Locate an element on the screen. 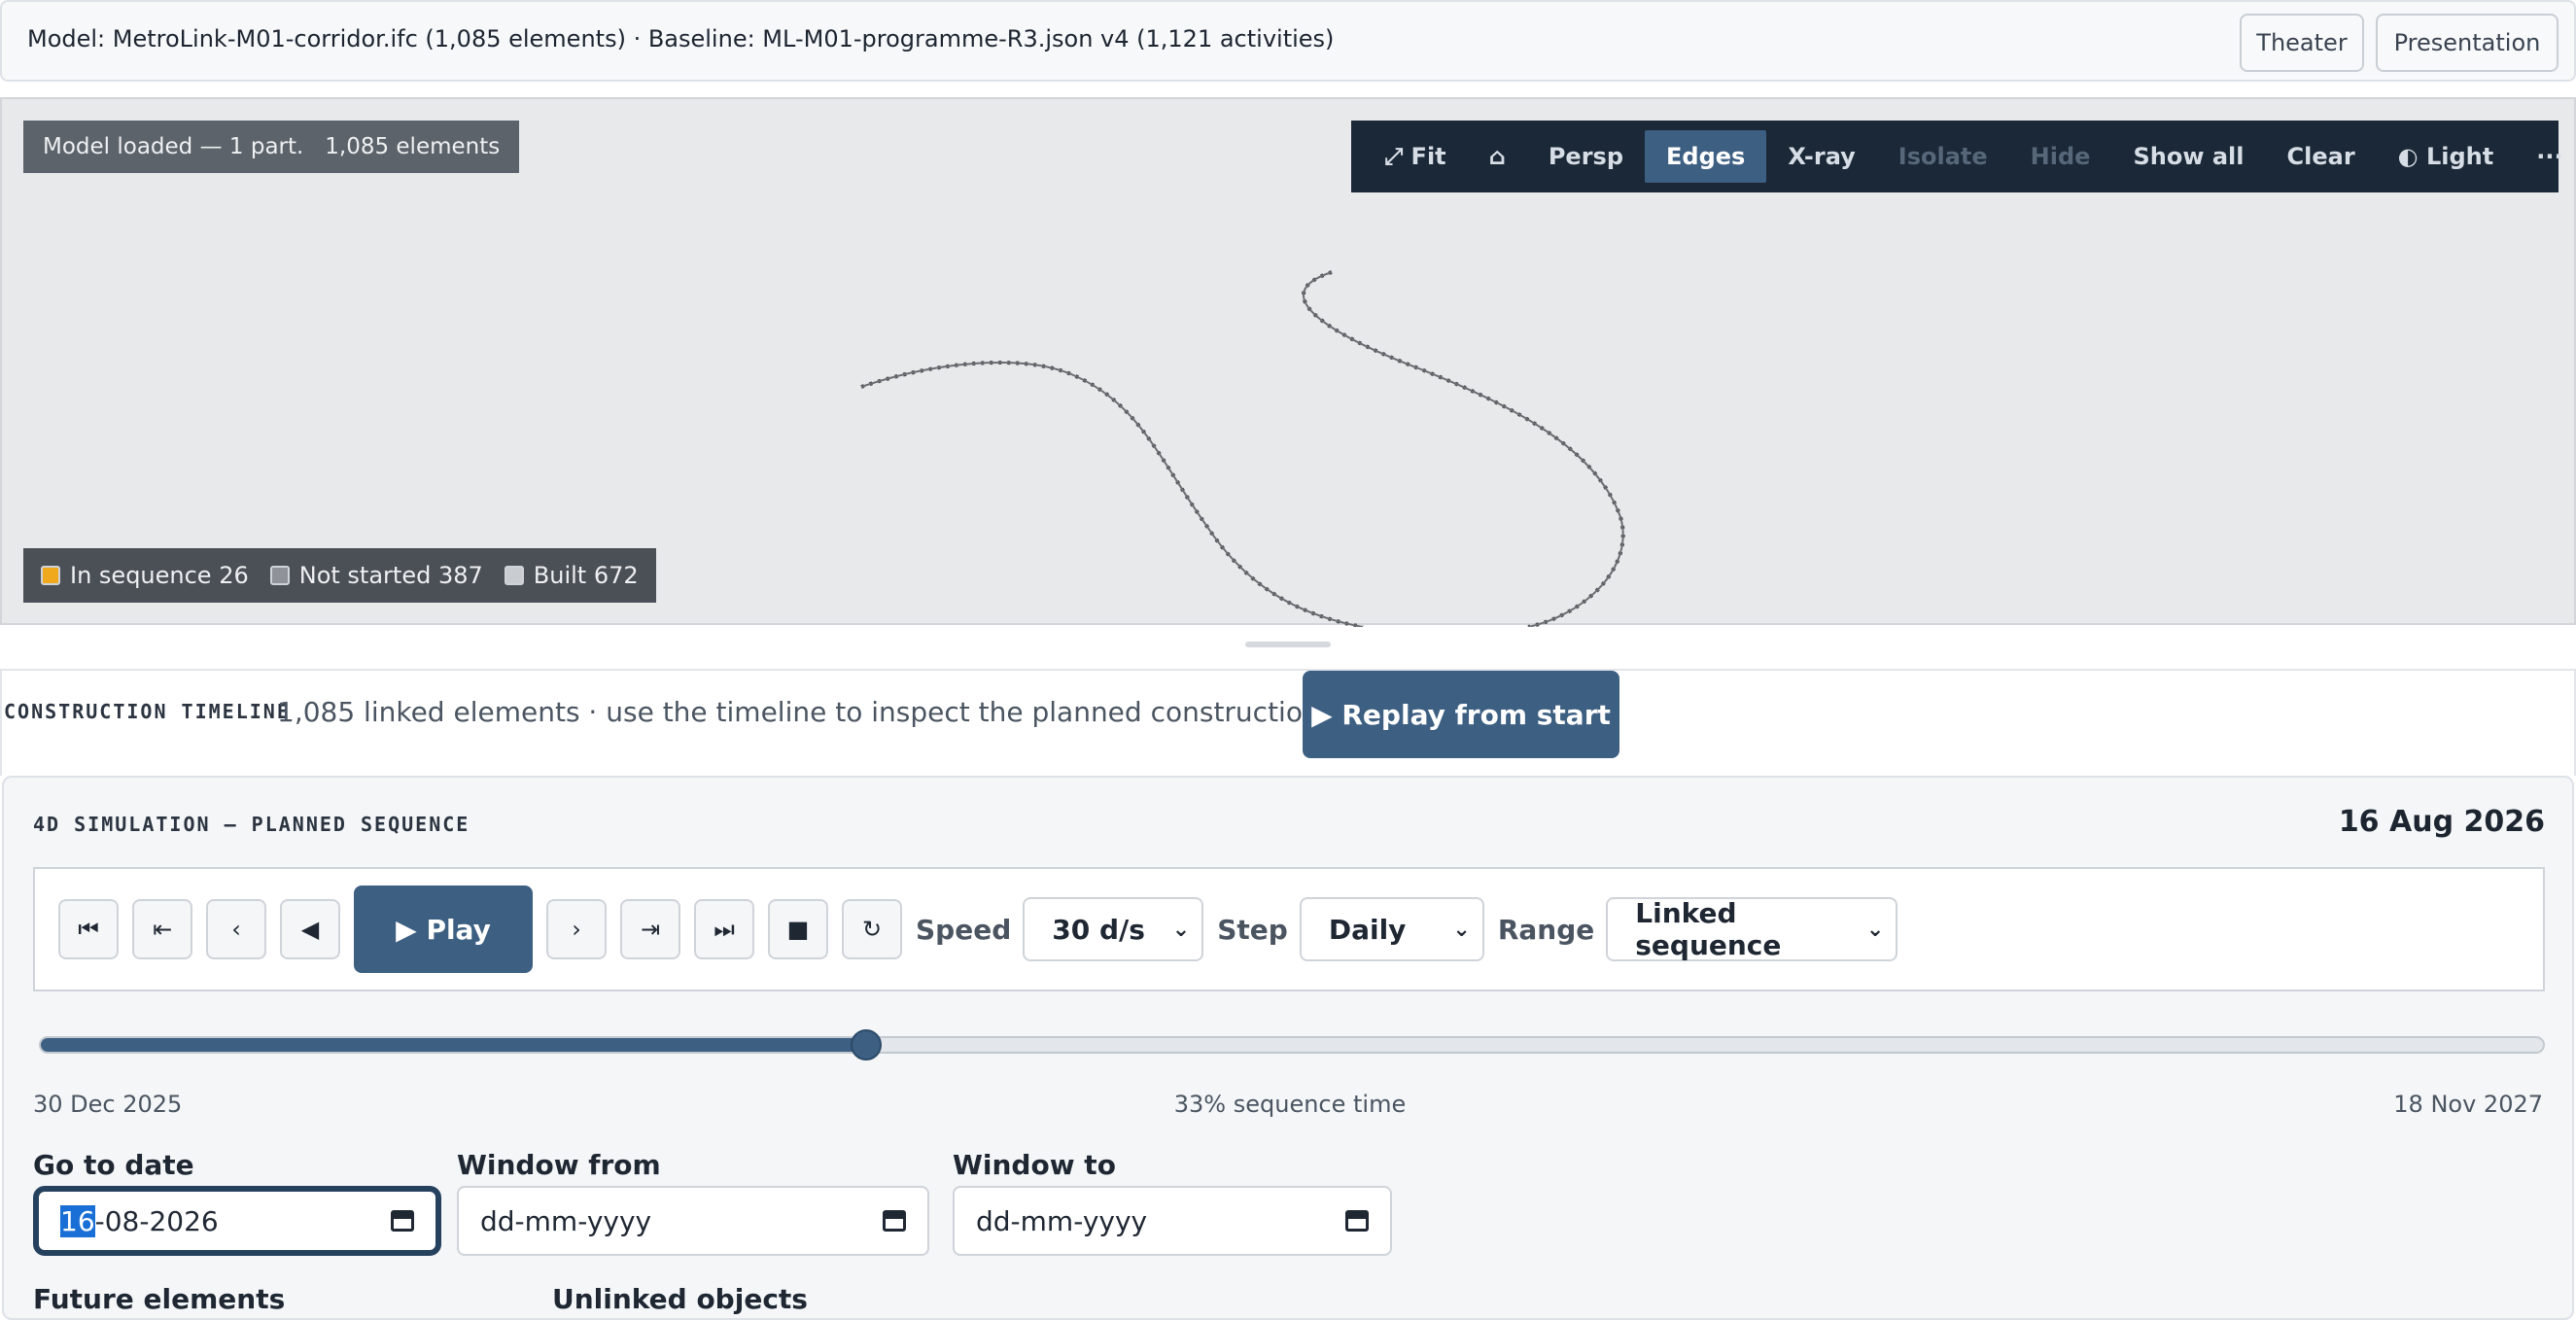  go-to-date-input: 16-08-2026 is located at coordinates (237, 1221).